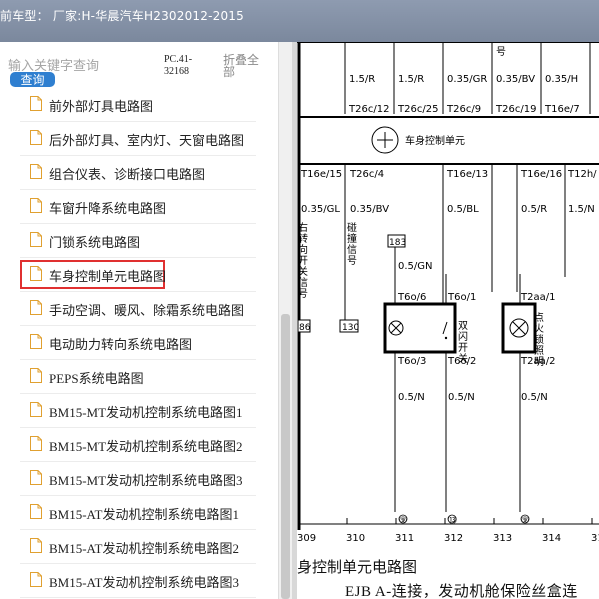 The image size is (599, 599). What do you see at coordinates (368, 109) in the screenshot?
I see `pin-label: T26c/12` at bounding box center [368, 109].